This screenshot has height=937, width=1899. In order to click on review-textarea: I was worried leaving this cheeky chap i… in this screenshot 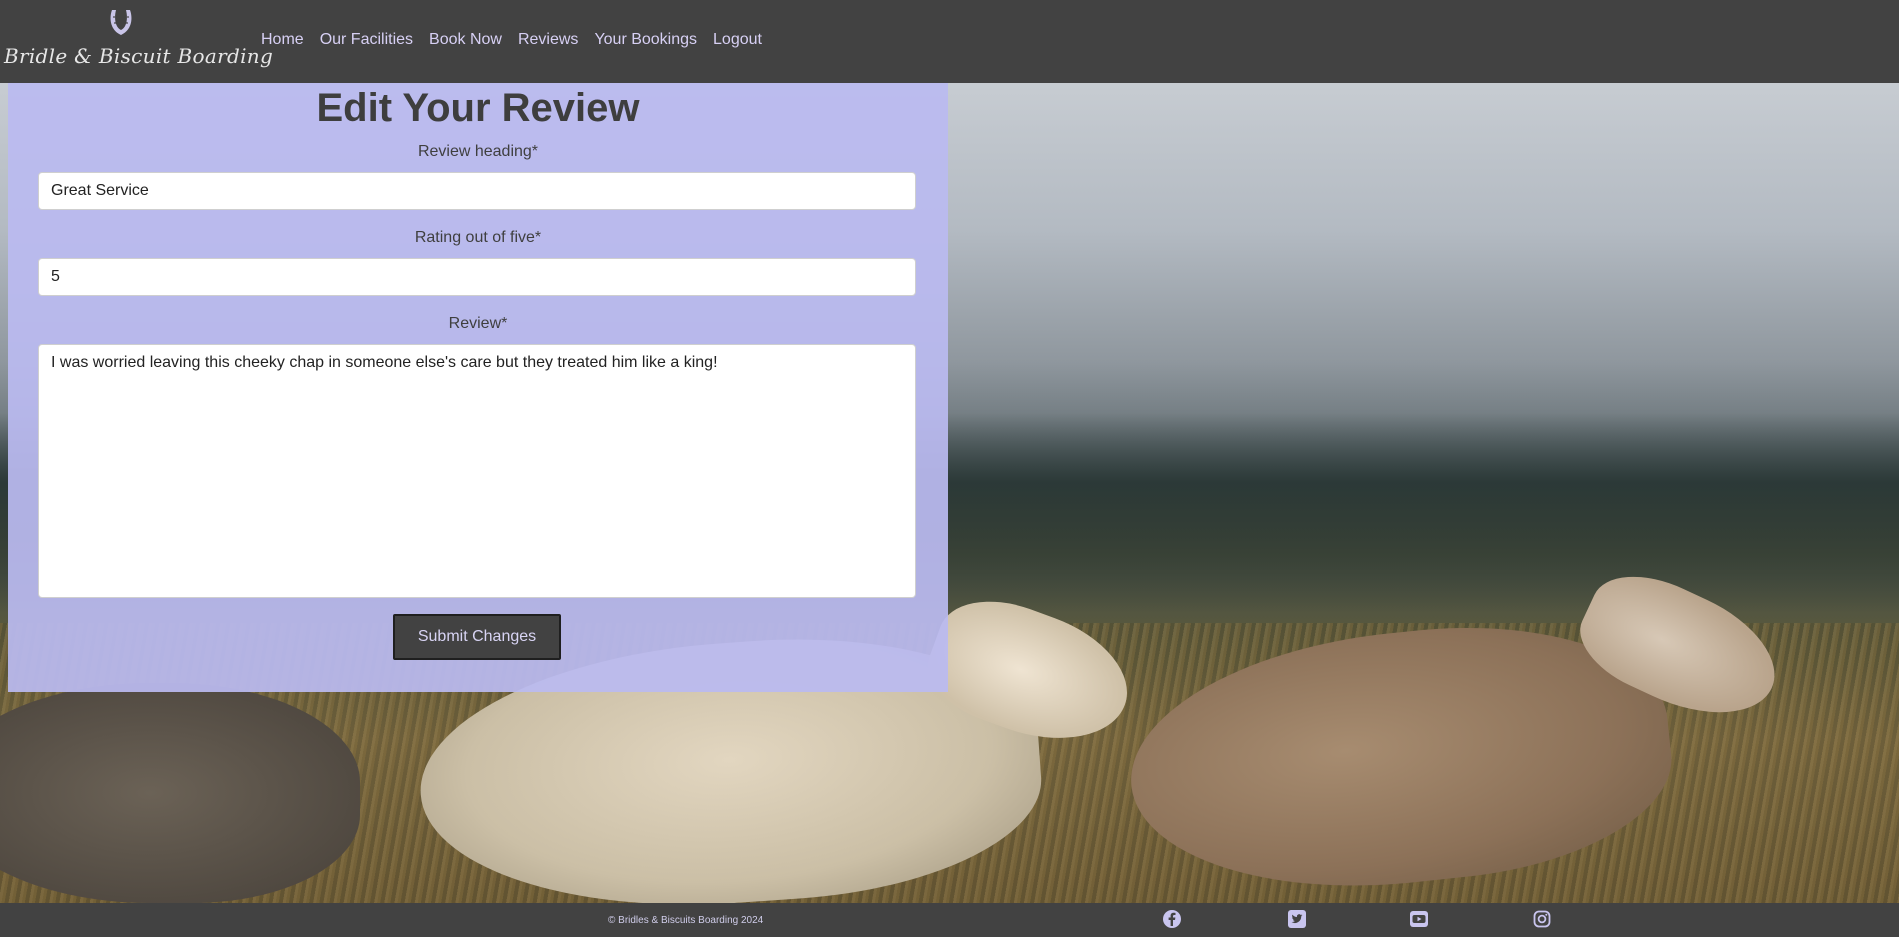, I will do `click(477, 471)`.